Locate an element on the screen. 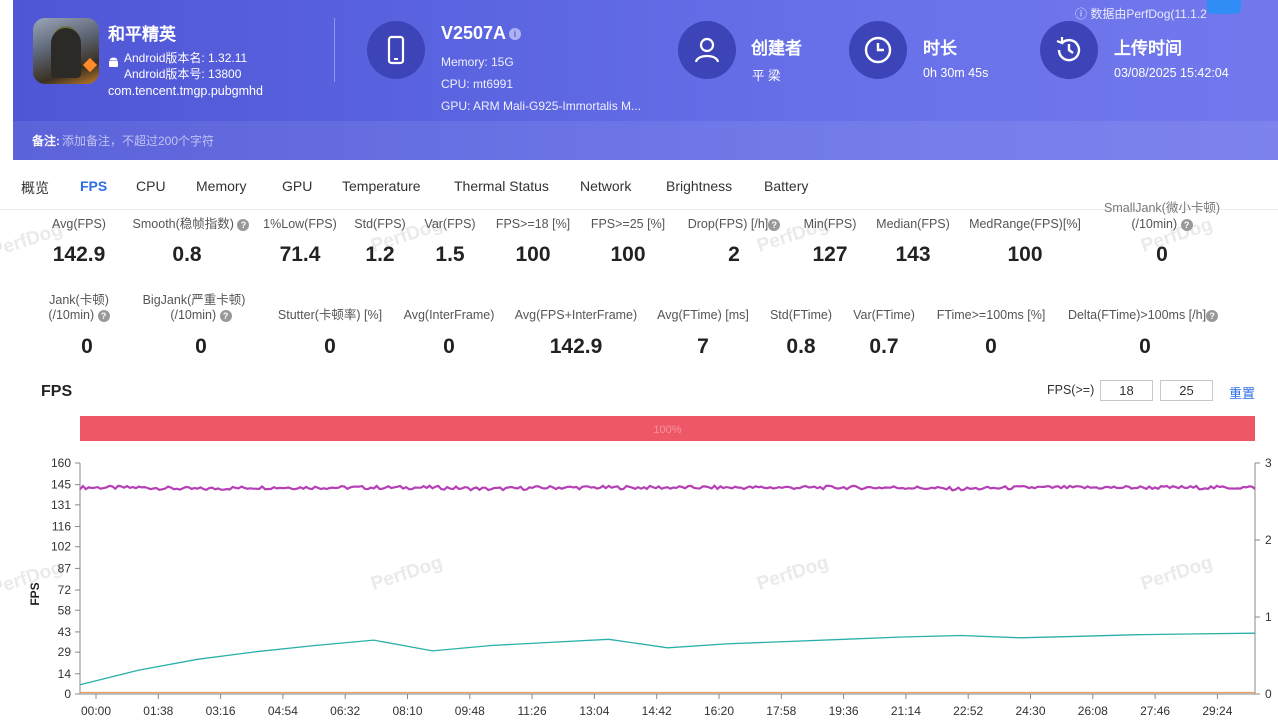 This screenshot has height=721, width=1278. metric-avg-fps-label: Avg(FPS) is located at coordinates (79, 224).